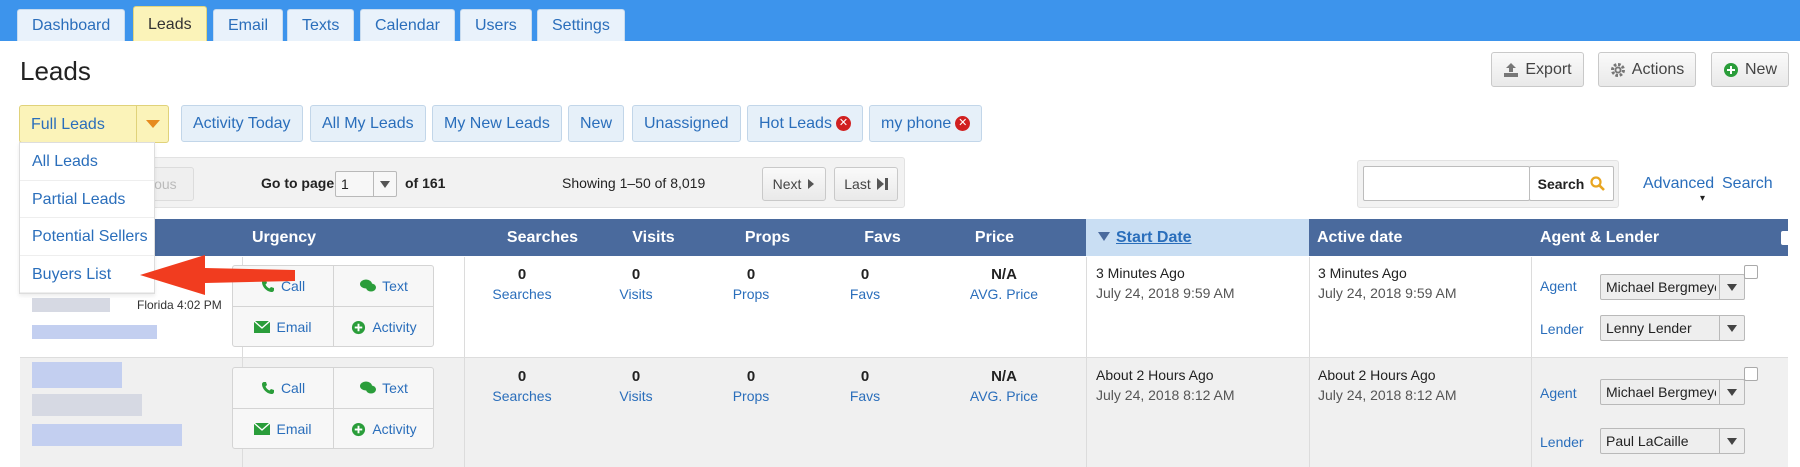  I want to click on showing-count: Showing 1–50 of 8,019, so click(634, 183).